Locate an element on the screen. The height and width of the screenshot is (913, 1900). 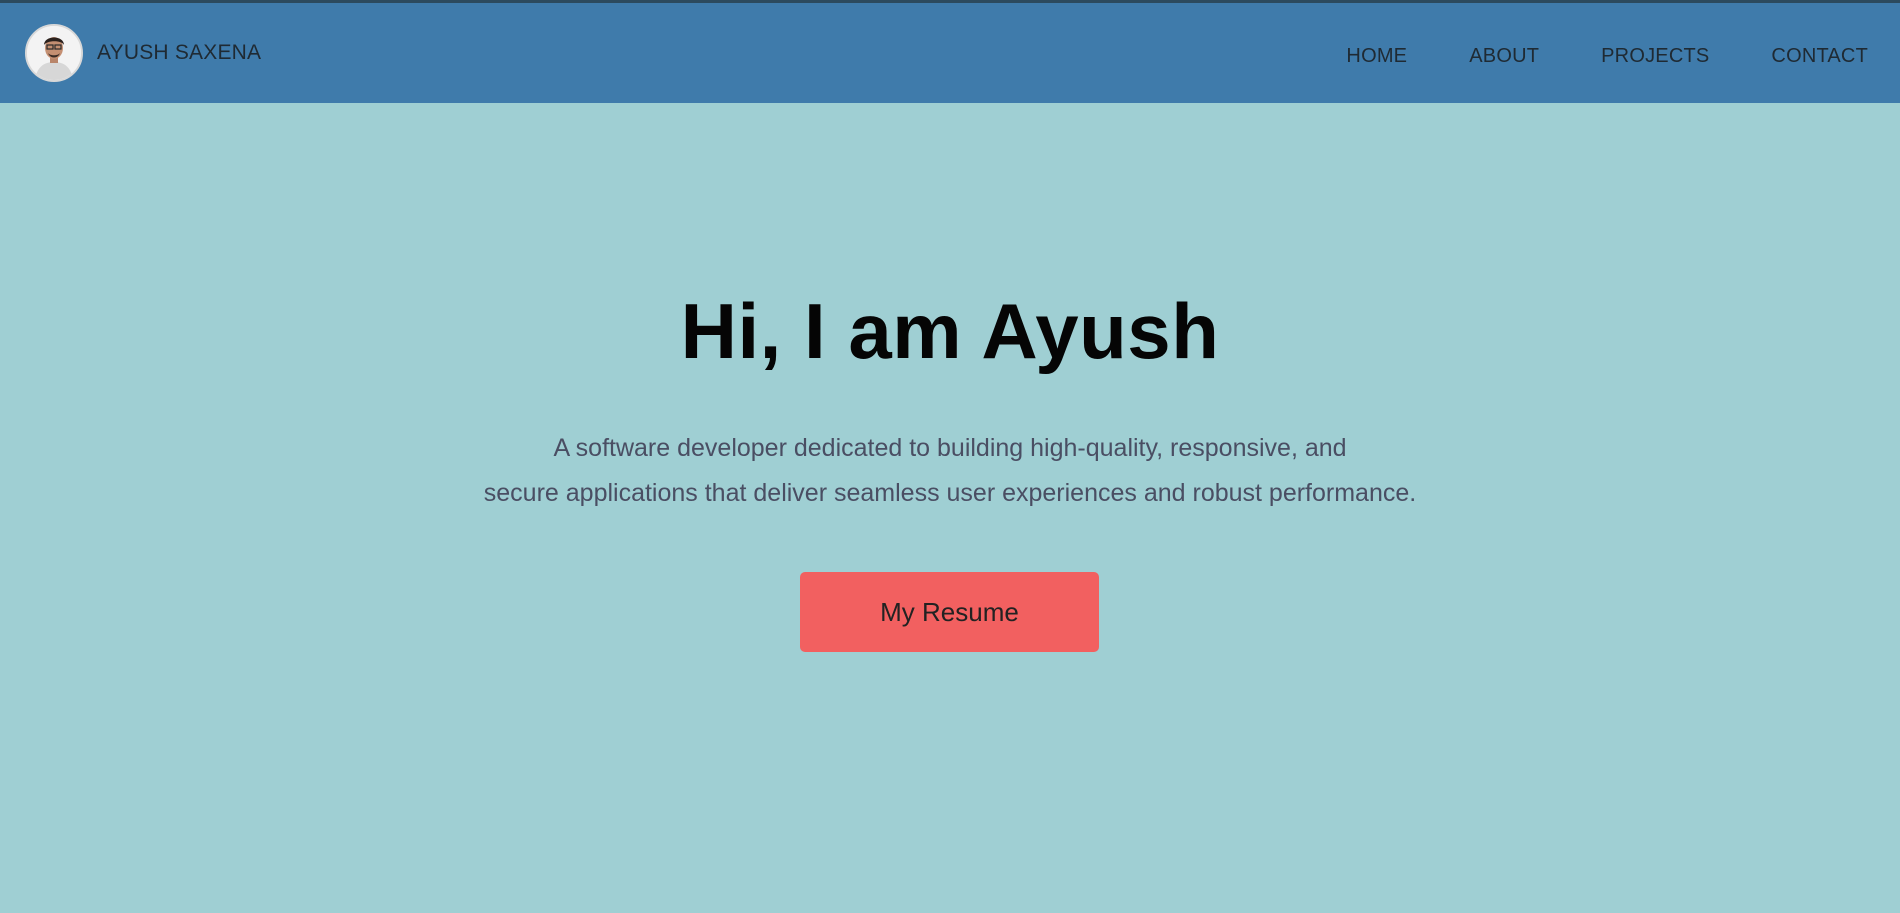
navbar: AYUSH SAXENA HOME ABOUT PROJECTS CONTACT is located at coordinates (950, 51).